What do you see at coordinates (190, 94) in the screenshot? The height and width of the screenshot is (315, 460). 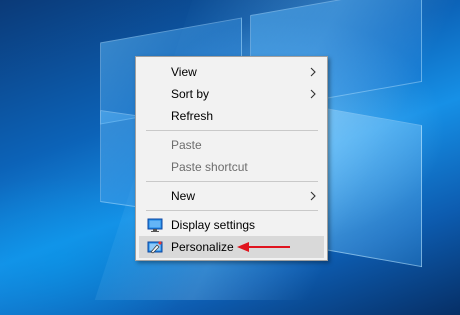 I see `menu-item-label: Sort by` at bounding box center [190, 94].